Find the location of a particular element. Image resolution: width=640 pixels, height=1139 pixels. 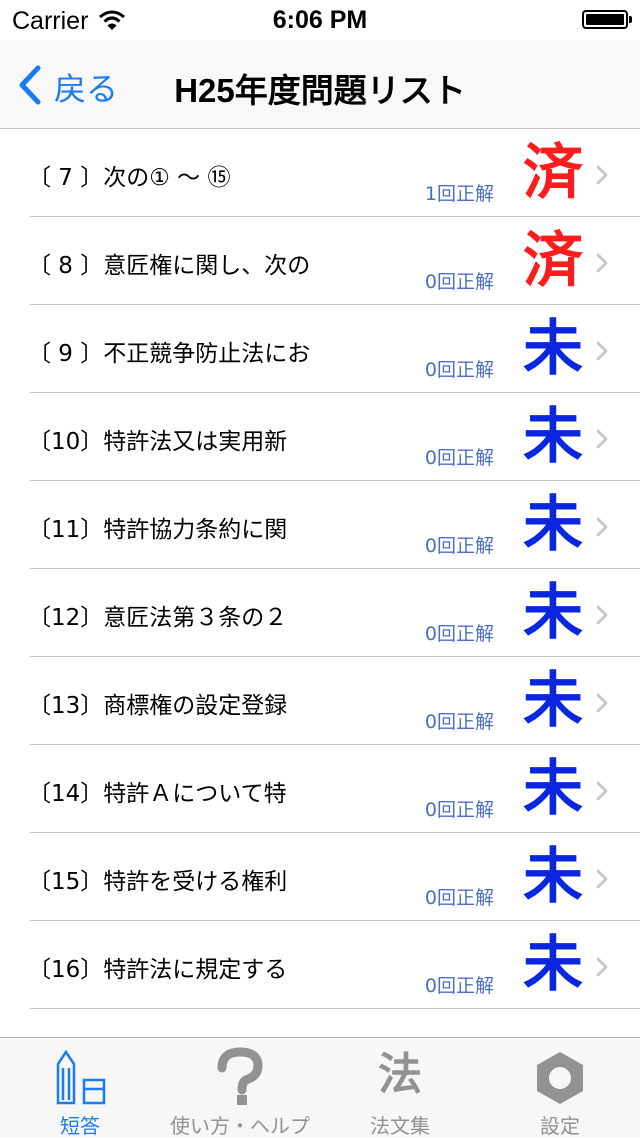

tab-settings: 設定 is located at coordinates (560, 1088).